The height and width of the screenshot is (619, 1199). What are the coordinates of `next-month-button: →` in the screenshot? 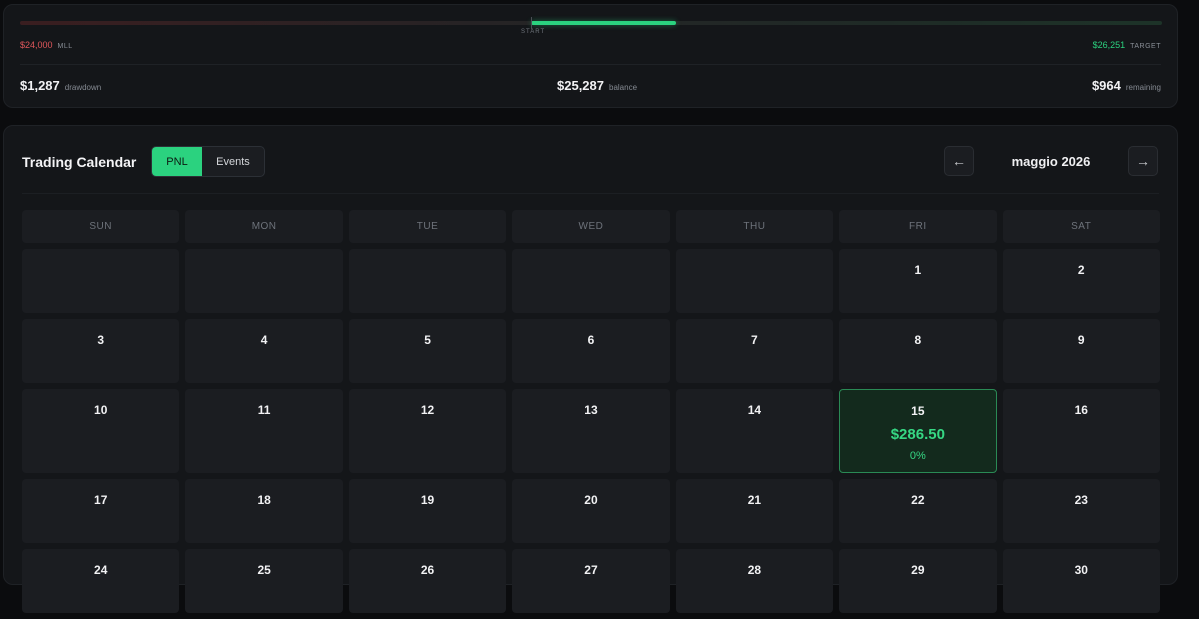 It's located at (1143, 161).